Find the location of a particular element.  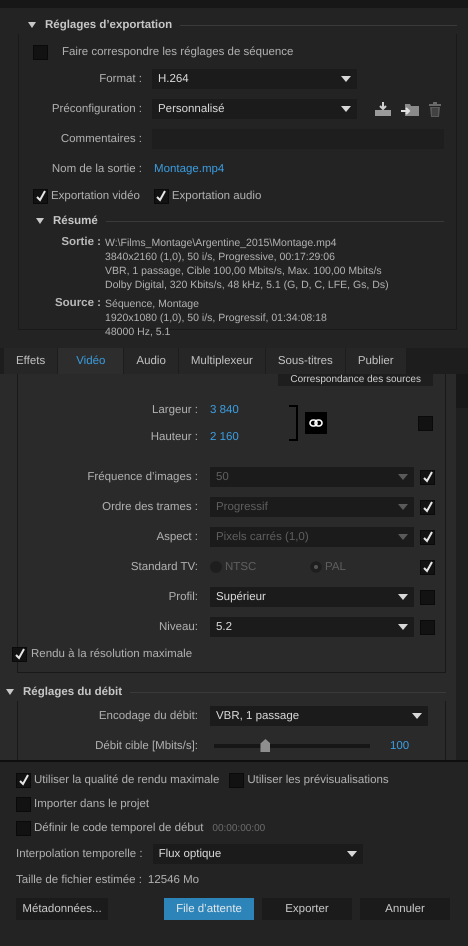

dropdown: Supérieur is located at coordinates (312, 597).